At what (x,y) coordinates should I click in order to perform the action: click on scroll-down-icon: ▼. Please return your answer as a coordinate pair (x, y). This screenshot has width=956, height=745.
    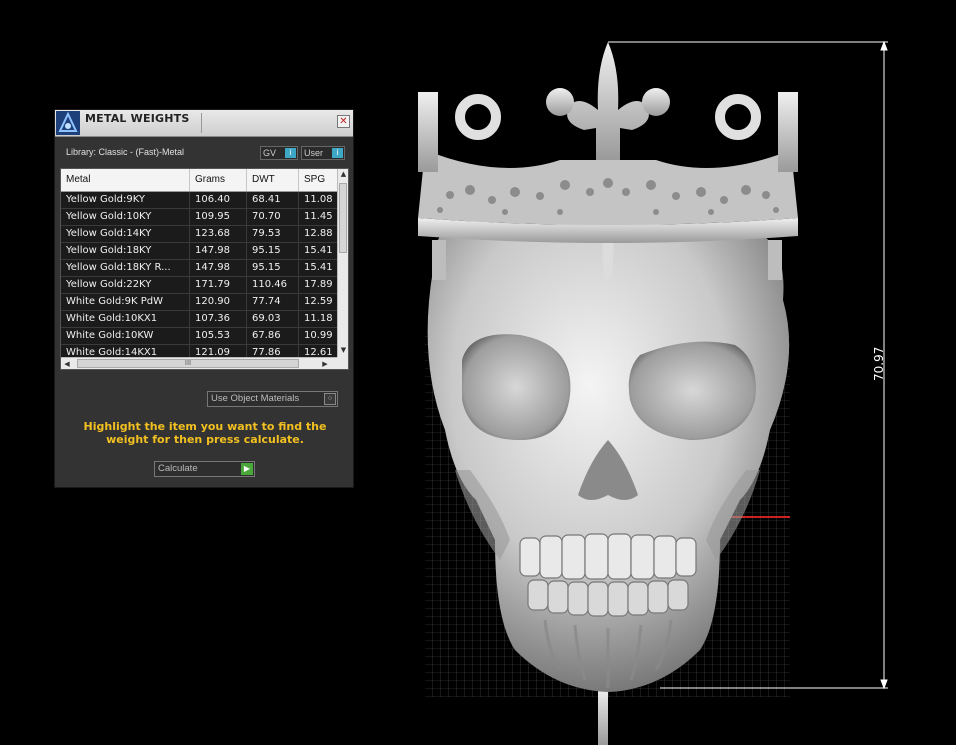
    Looking at the image, I should click on (343, 350).